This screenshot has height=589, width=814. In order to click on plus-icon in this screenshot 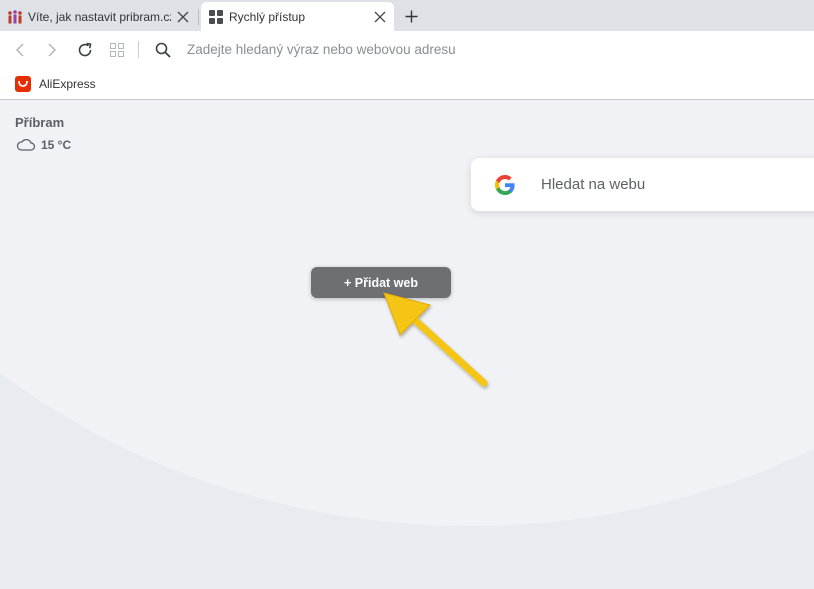, I will do `click(411, 16)`.